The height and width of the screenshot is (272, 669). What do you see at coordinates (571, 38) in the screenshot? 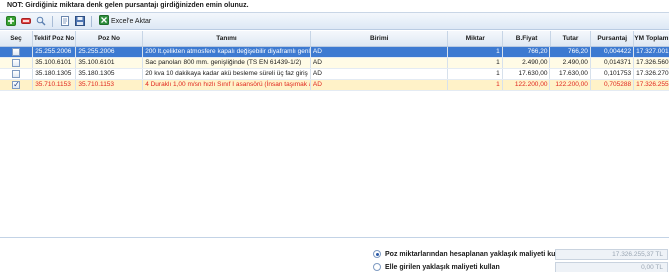
I see `column-header-tutar: Tutar` at bounding box center [571, 38].